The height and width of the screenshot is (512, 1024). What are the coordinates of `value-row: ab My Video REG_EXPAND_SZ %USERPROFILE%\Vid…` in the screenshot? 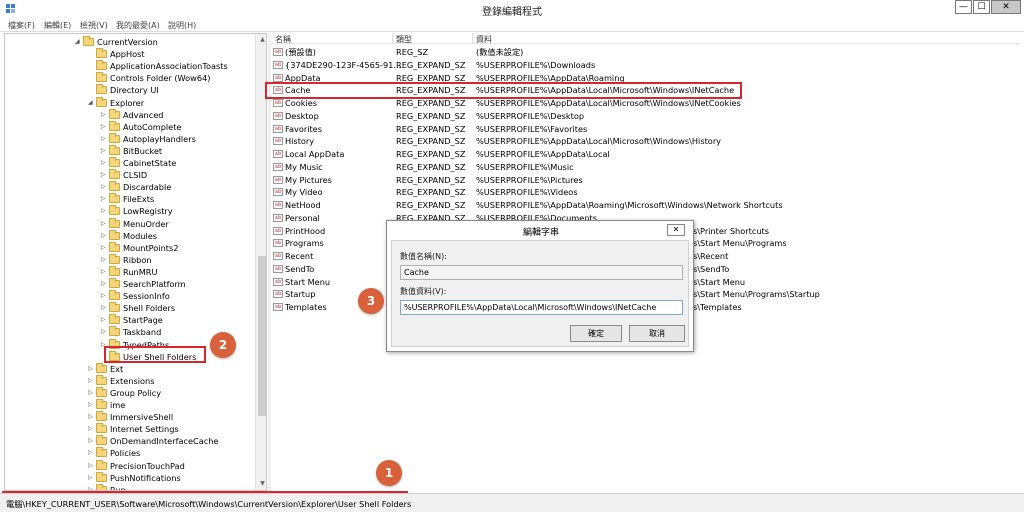 It's located at (645, 192).